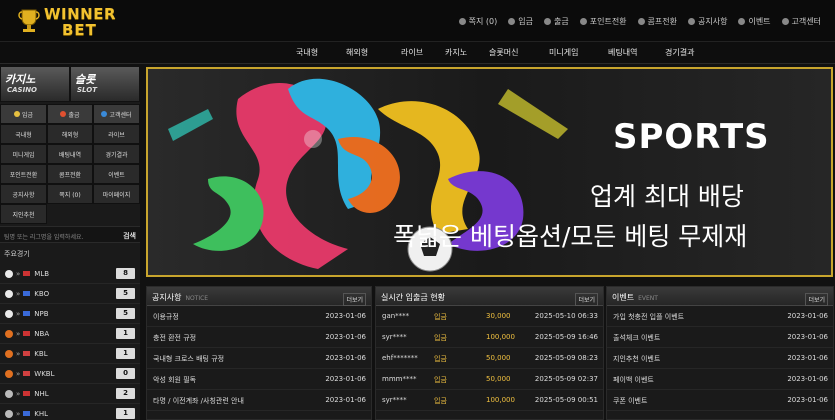  Describe the element at coordinates (440, 401) in the screenshot. I see `realtime-kind: 입금` at that location.